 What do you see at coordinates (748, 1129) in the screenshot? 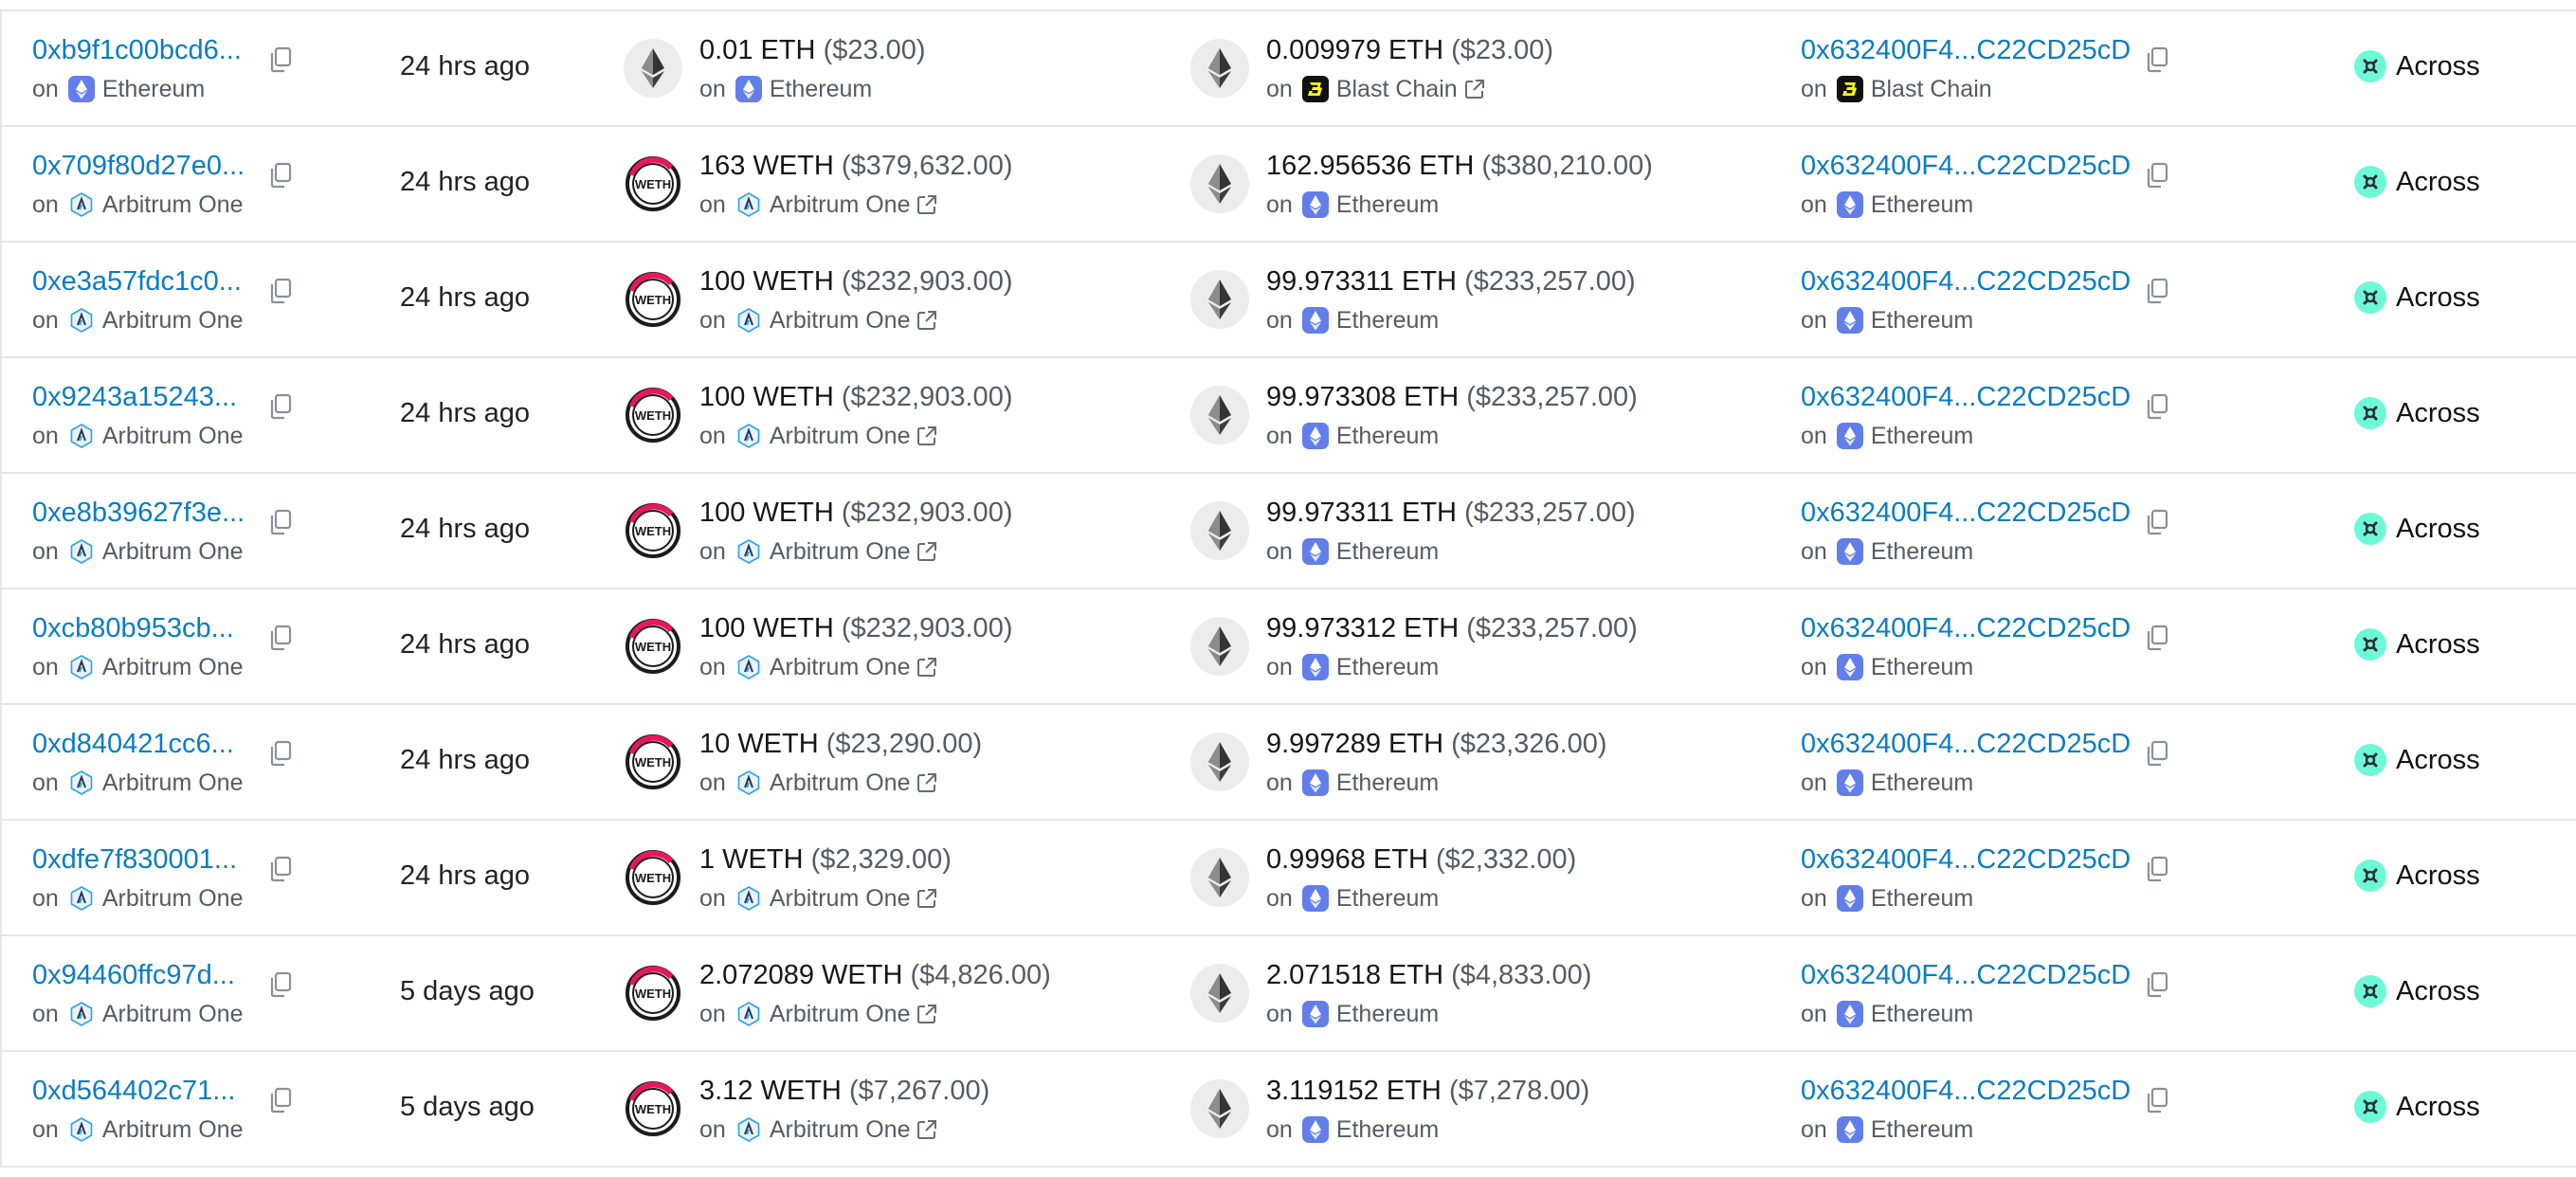
I see `arbitrum-icon` at bounding box center [748, 1129].